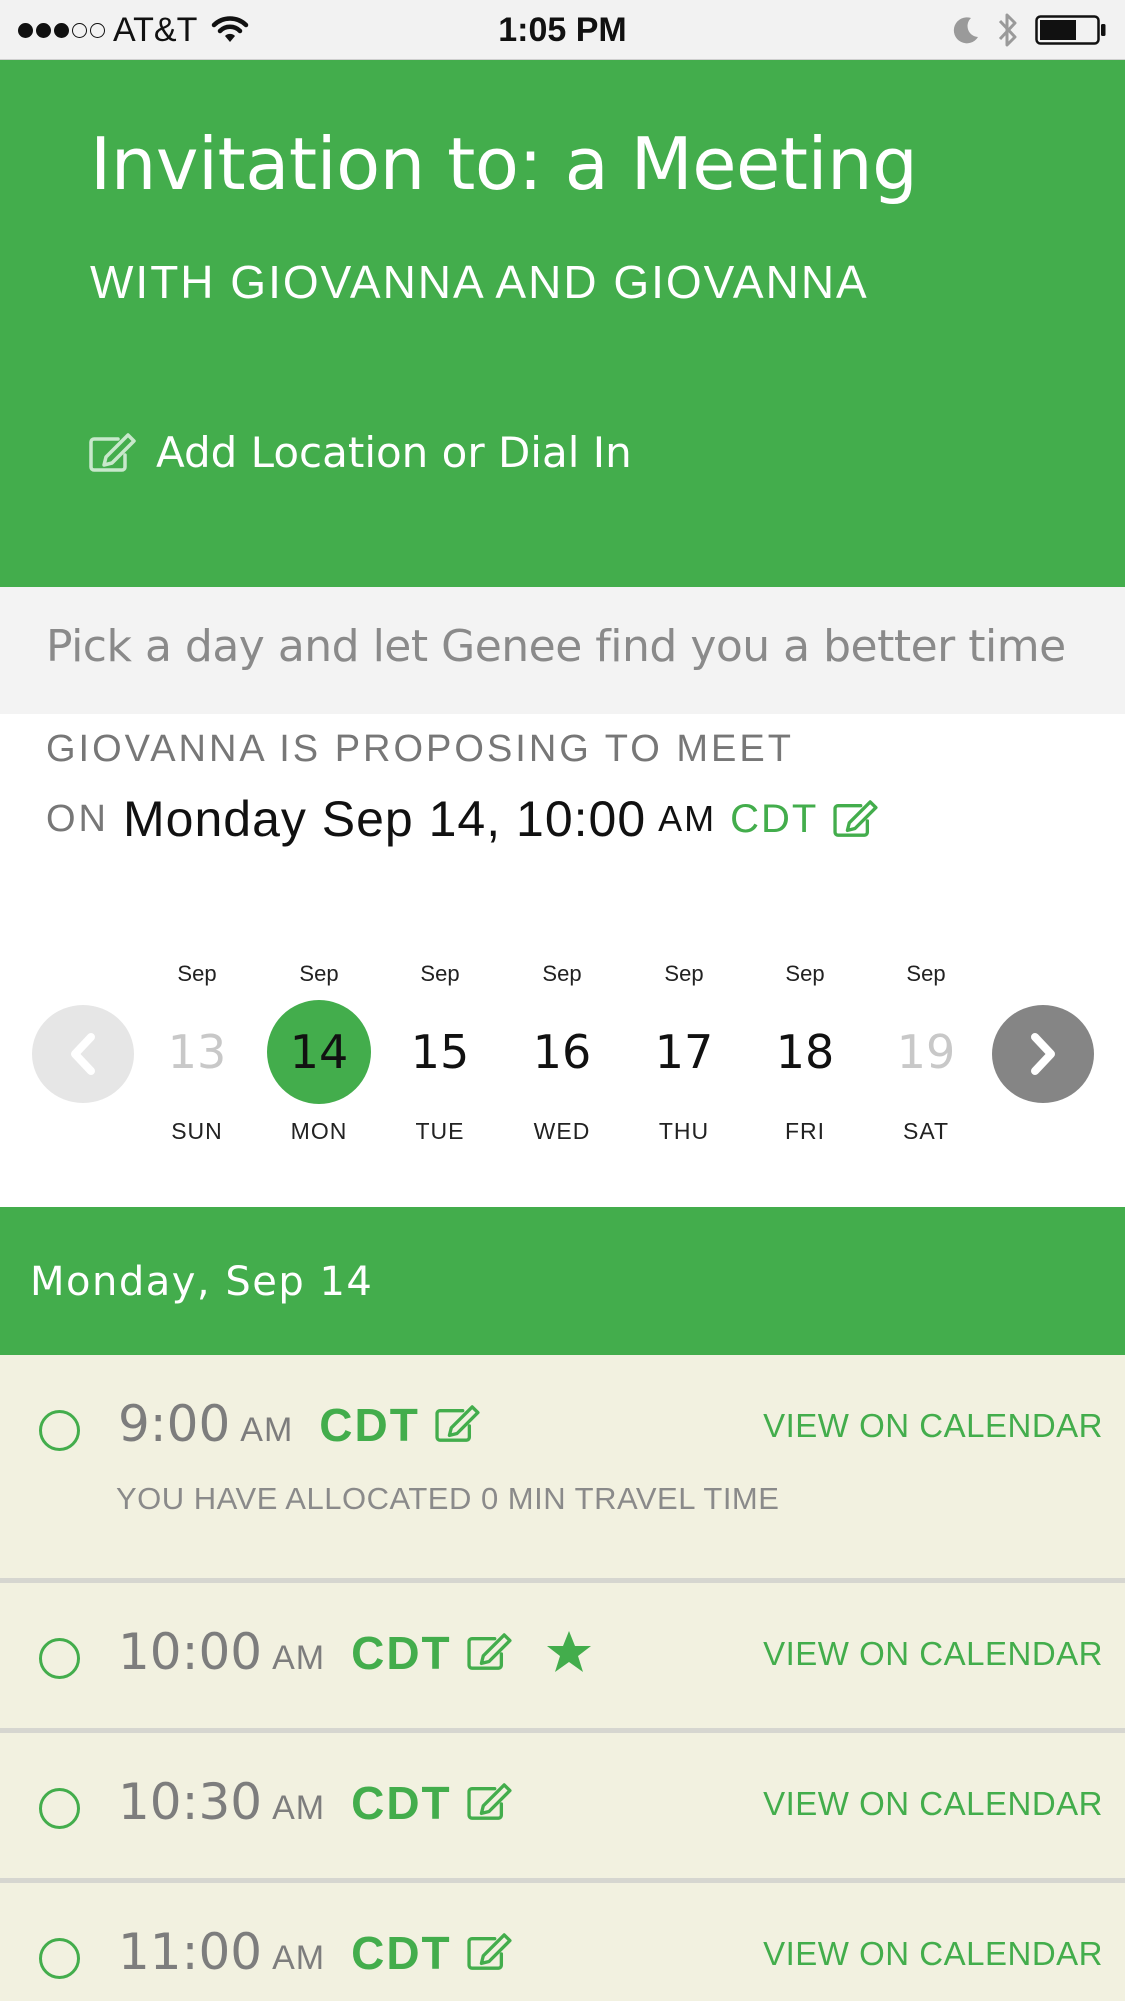  Describe the element at coordinates (562, 1942) in the screenshot. I see `time-slot: 11:00 AM CDT VIEW ON CALENDAR` at that location.